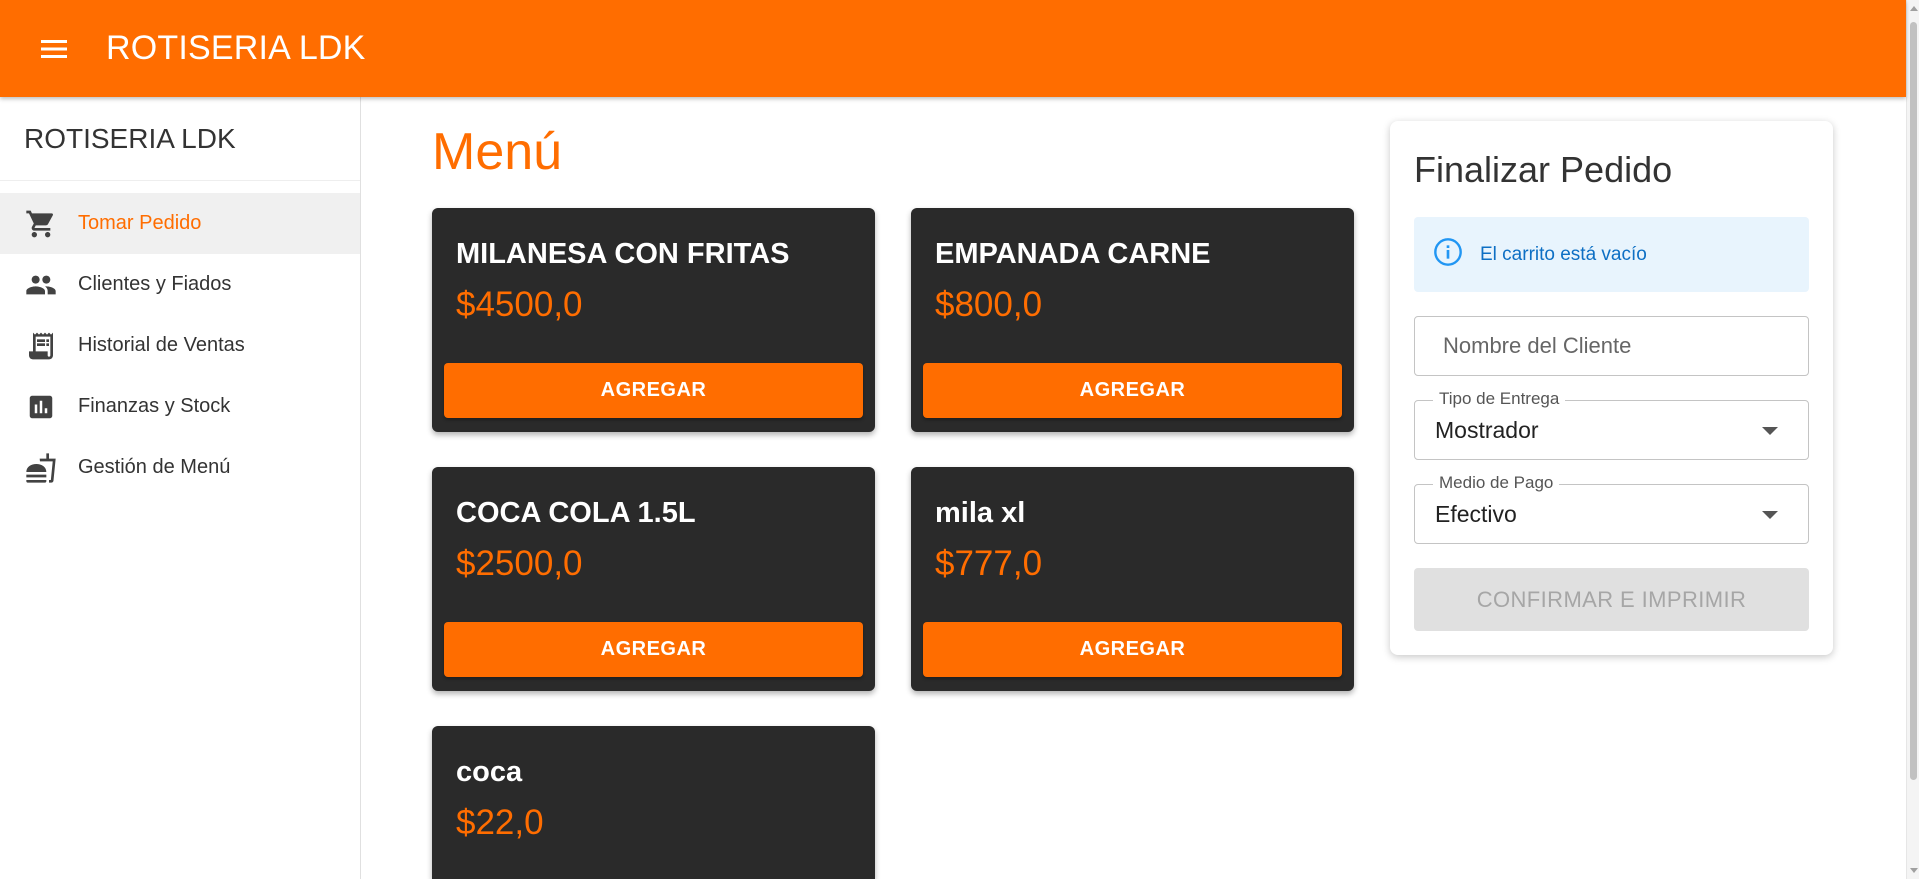 The height and width of the screenshot is (879, 1919). Describe the element at coordinates (161, 345) in the screenshot. I see `sidebar-item-label: Historial de Ventas` at that location.